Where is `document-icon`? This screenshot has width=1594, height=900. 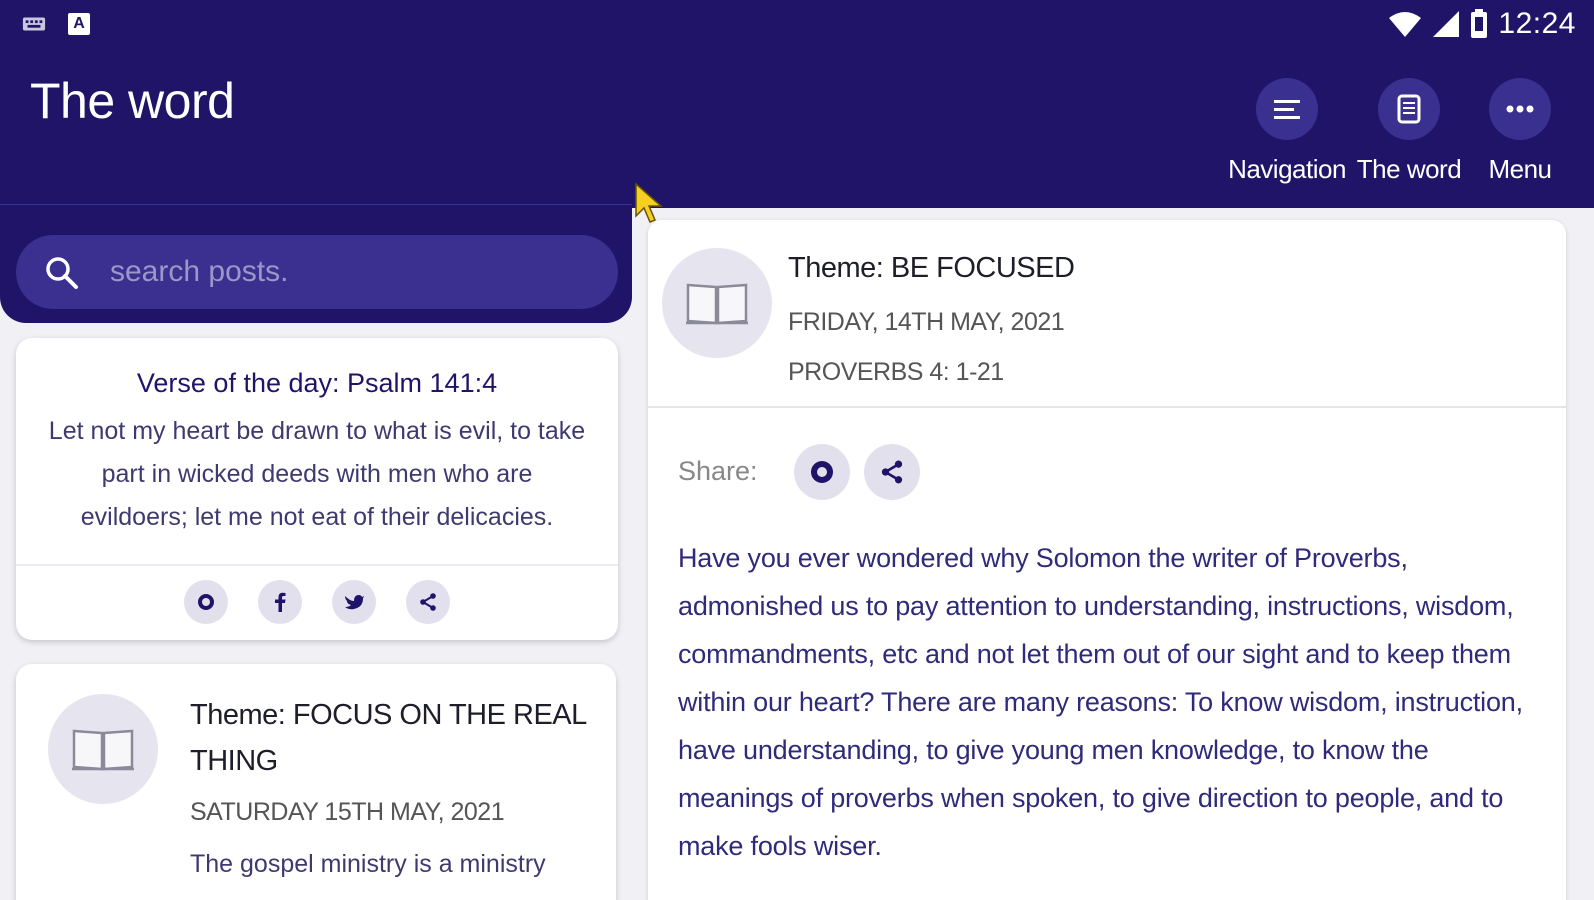 document-icon is located at coordinates (1409, 109).